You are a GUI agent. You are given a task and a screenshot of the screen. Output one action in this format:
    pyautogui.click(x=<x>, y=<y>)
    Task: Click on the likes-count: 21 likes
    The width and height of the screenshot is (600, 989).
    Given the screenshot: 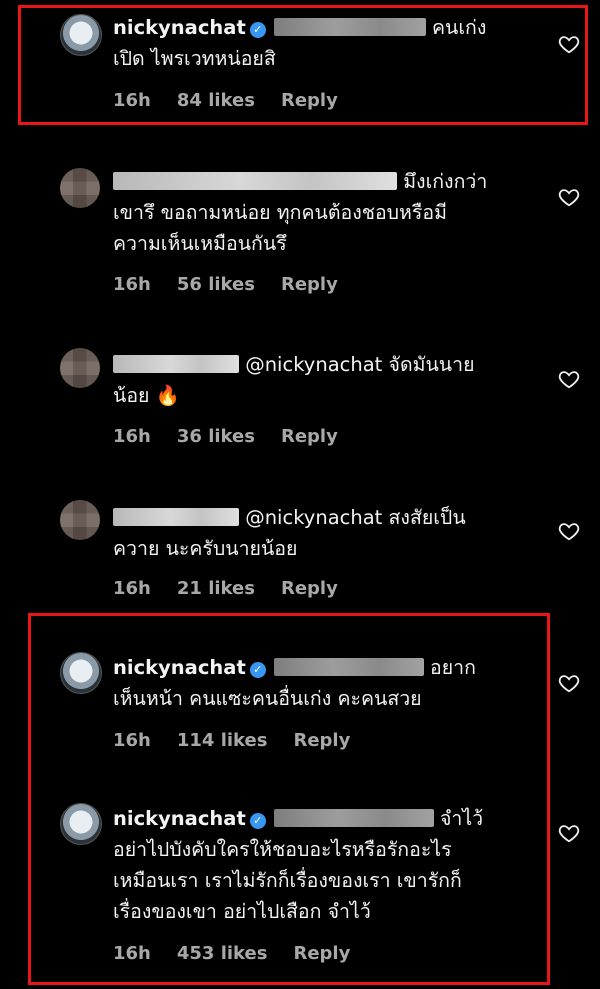 What is the action you would take?
    pyautogui.click(x=216, y=588)
    